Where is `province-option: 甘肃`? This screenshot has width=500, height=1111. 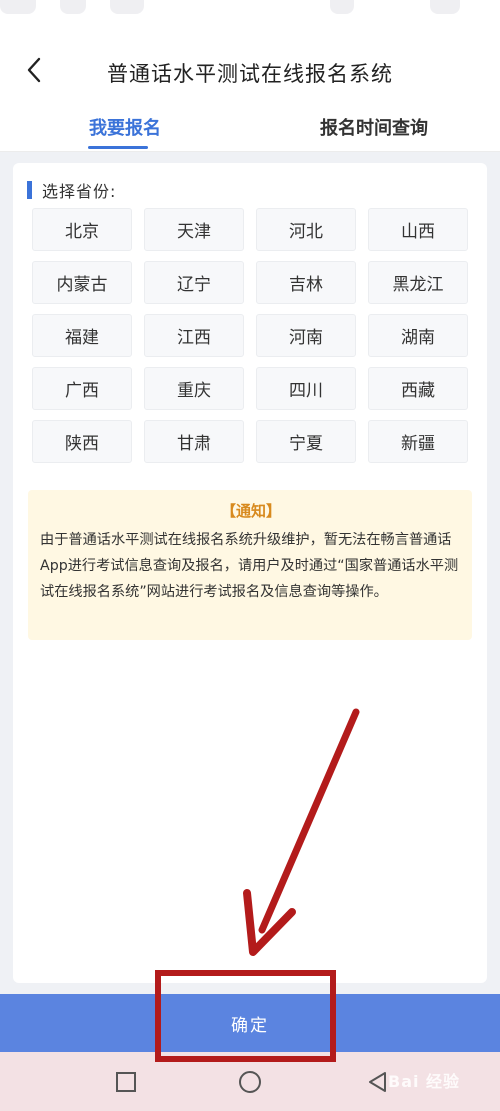 province-option: 甘肃 is located at coordinates (194, 441).